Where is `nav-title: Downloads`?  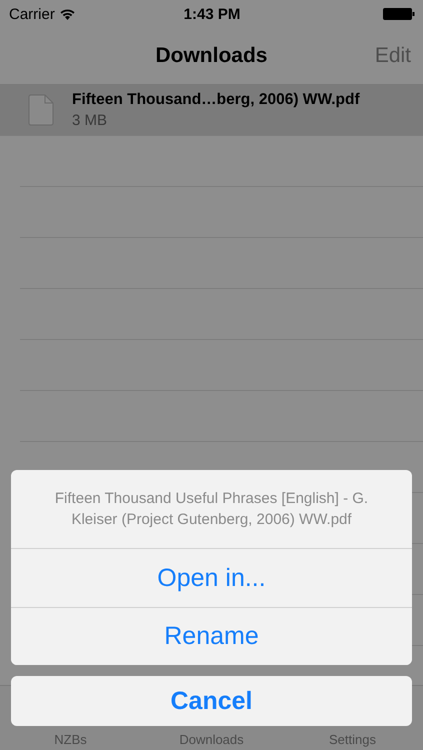 nav-title: Downloads is located at coordinates (211, 56).